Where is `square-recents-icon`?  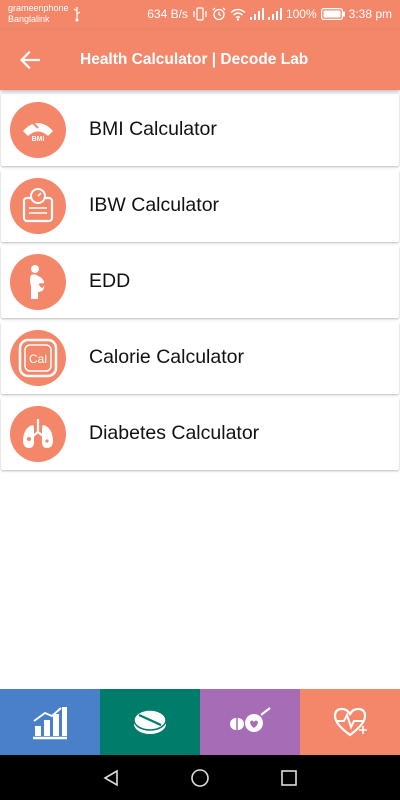
square-recents-icon is located at coordinates (289, 778).